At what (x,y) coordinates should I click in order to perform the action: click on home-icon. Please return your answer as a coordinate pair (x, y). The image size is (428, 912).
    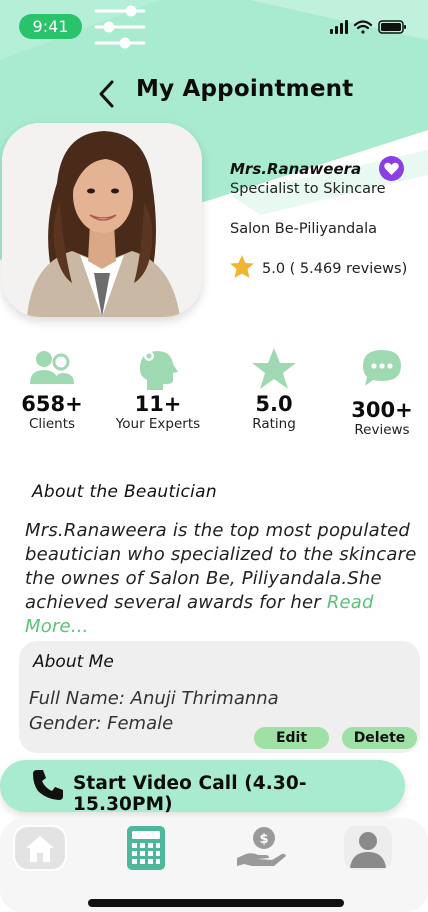
    Looking at the image, I should click on (40, 848).